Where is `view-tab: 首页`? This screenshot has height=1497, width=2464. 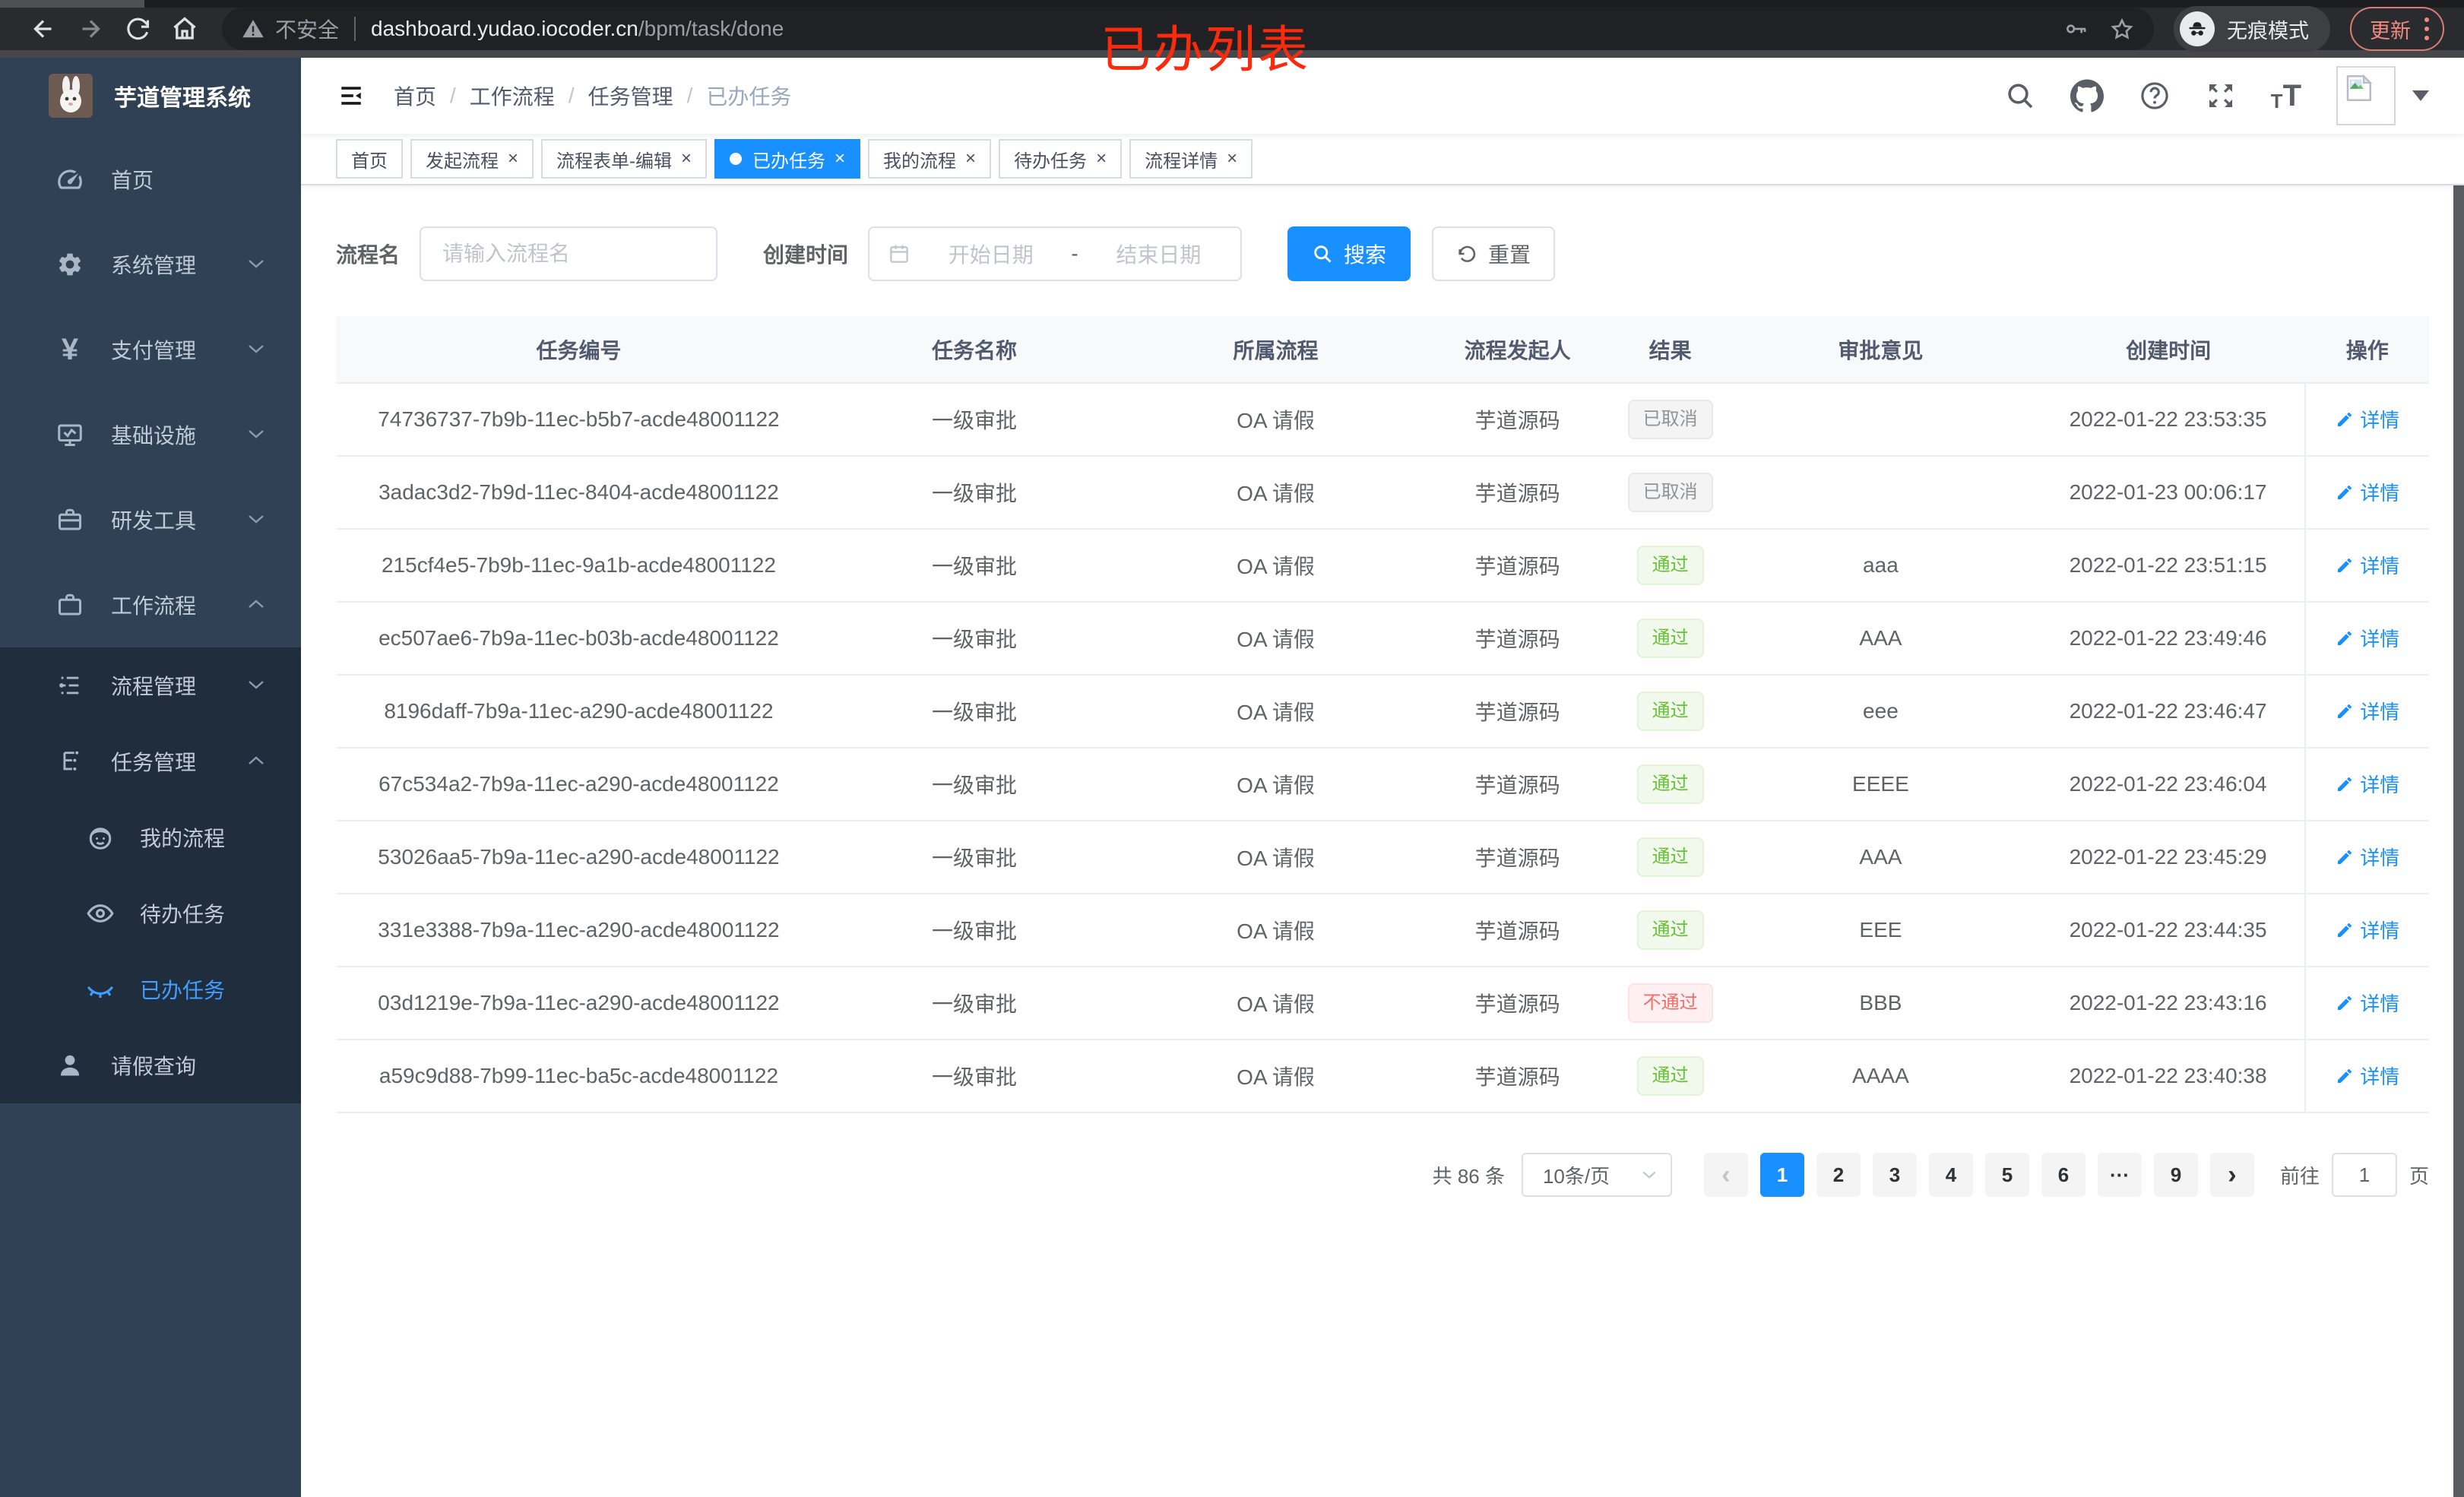 view-tab: 首页 is located at coordinates (369, 159).